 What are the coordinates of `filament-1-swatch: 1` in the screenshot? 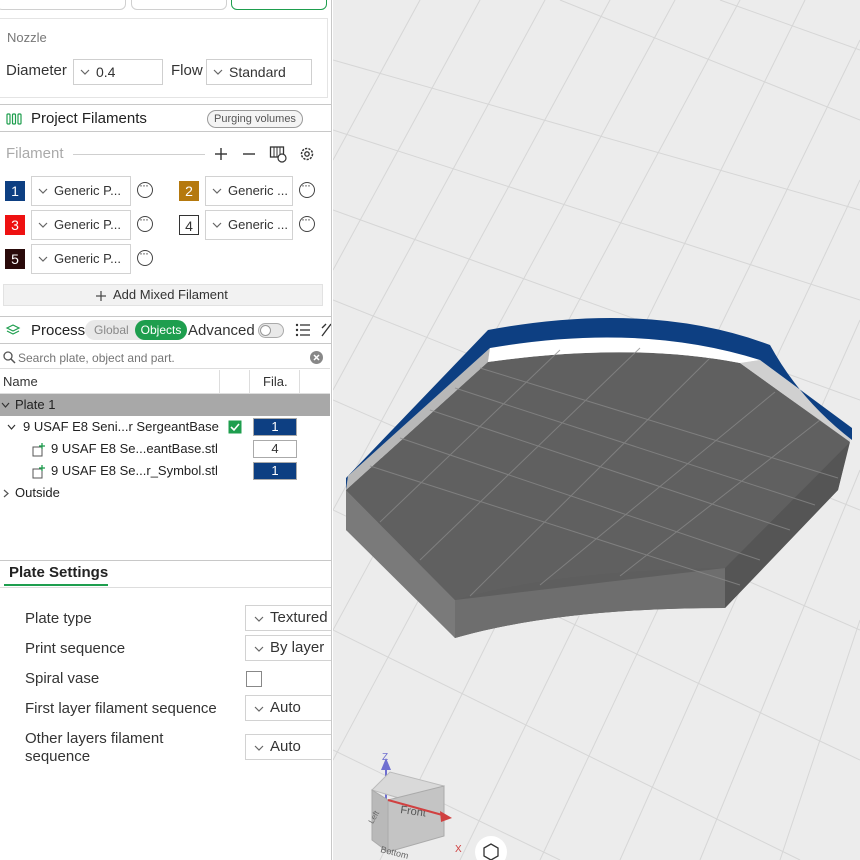 It's located at (15, 191).